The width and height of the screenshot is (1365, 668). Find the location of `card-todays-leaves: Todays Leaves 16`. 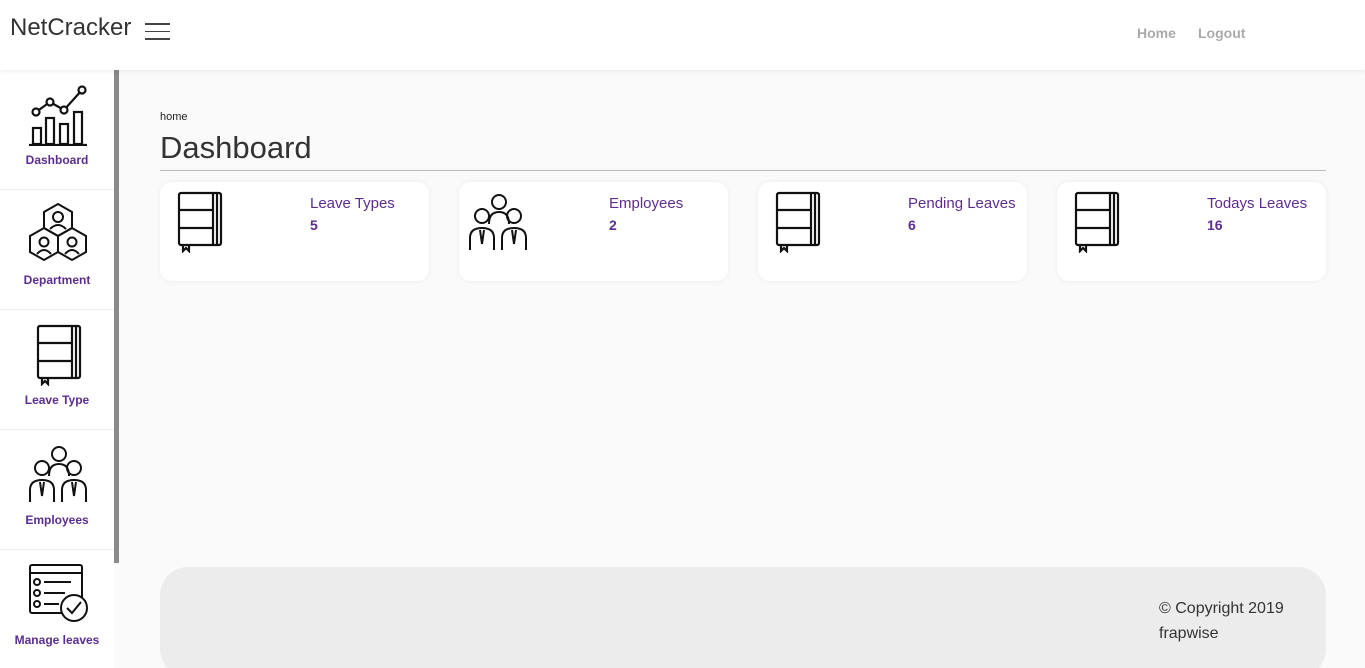

card-todays-leaves: Todays Leaves 16 is located at coordinates (1191, 231).